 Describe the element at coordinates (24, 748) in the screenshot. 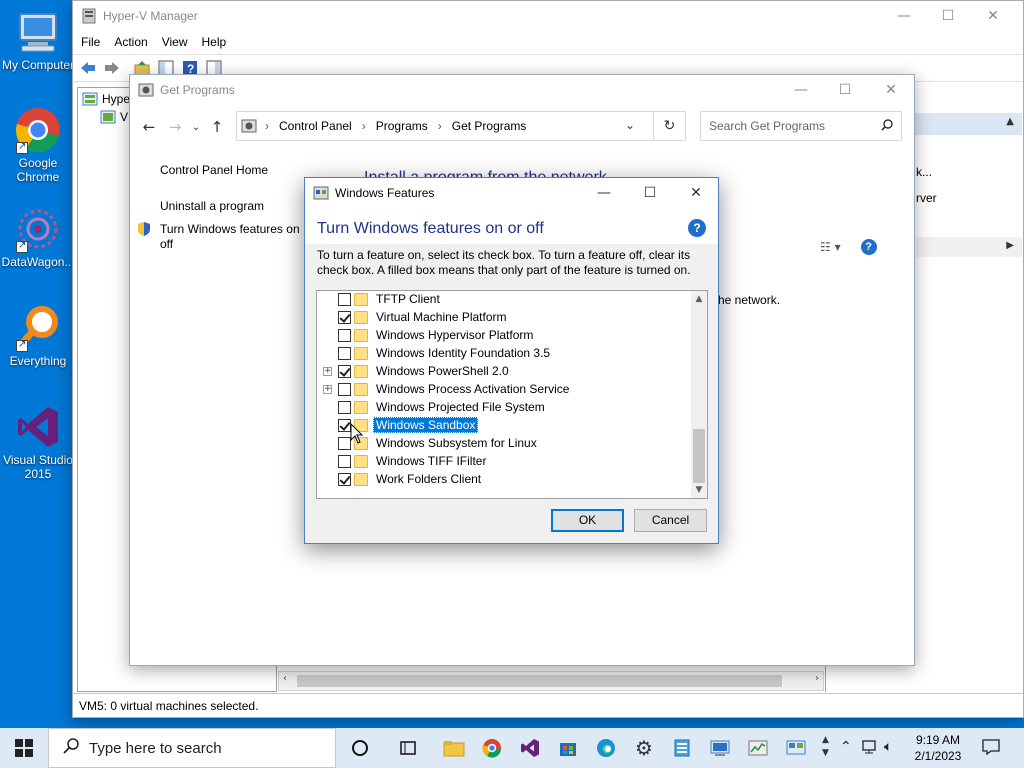

I see `start-button` at that location.